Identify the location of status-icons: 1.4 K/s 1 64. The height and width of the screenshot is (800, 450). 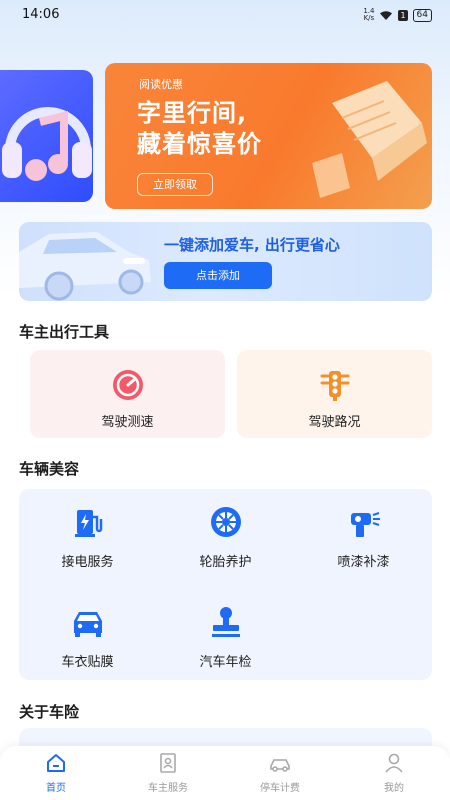
(397, 15).